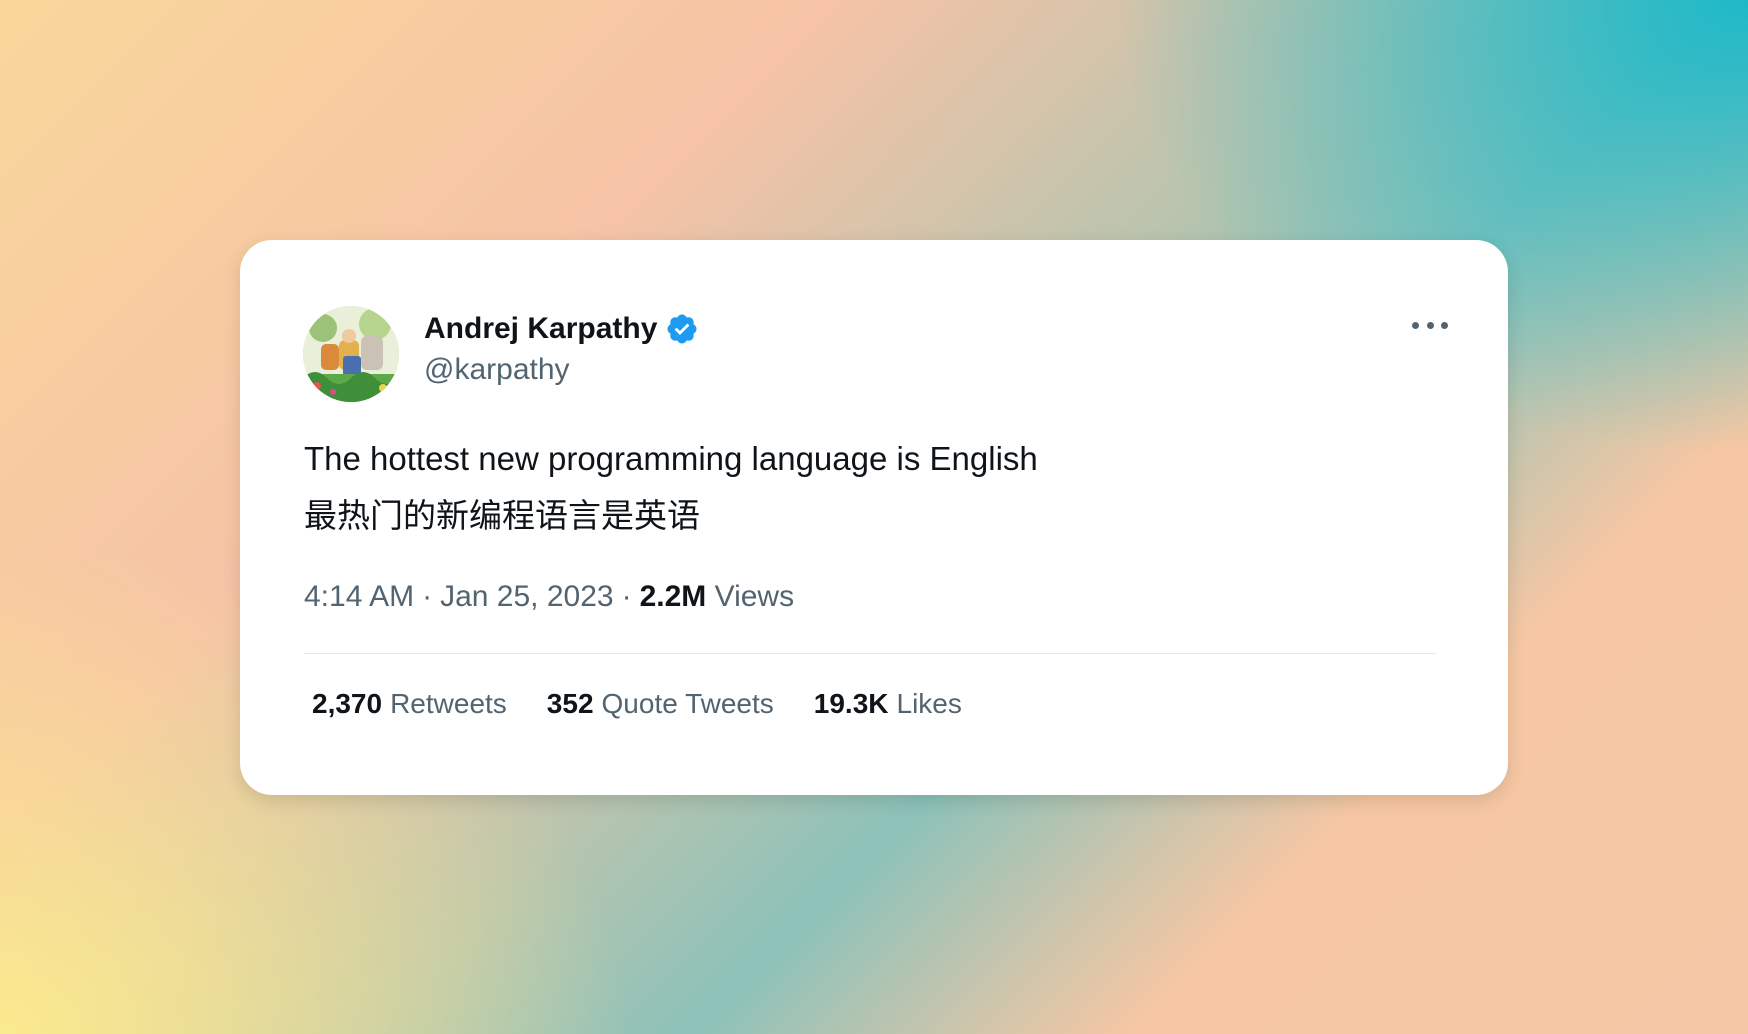  What do you see at coordinates (526, 596) in the screenshot?
I see `tweet-date: Jan 25, 2023` at bounding box center [526, 596].